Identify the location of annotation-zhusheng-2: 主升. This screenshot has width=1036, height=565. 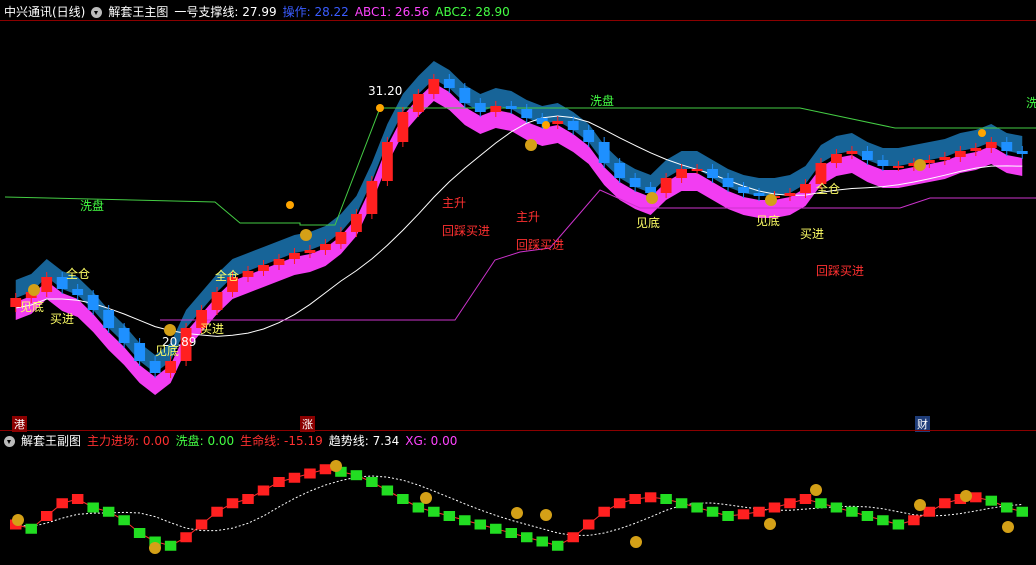
(528, 217).